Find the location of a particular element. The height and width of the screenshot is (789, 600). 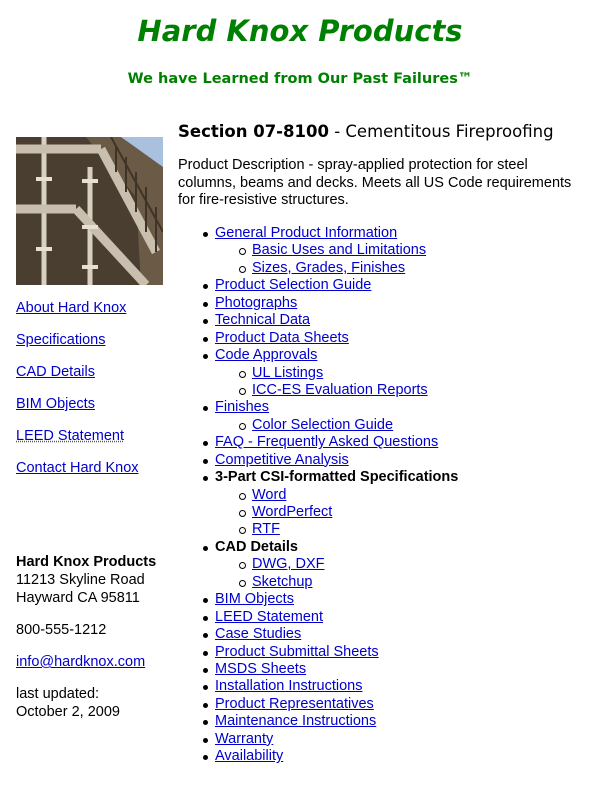

toc-subitem: DWG, DXF is located at coordinates (318, 564).